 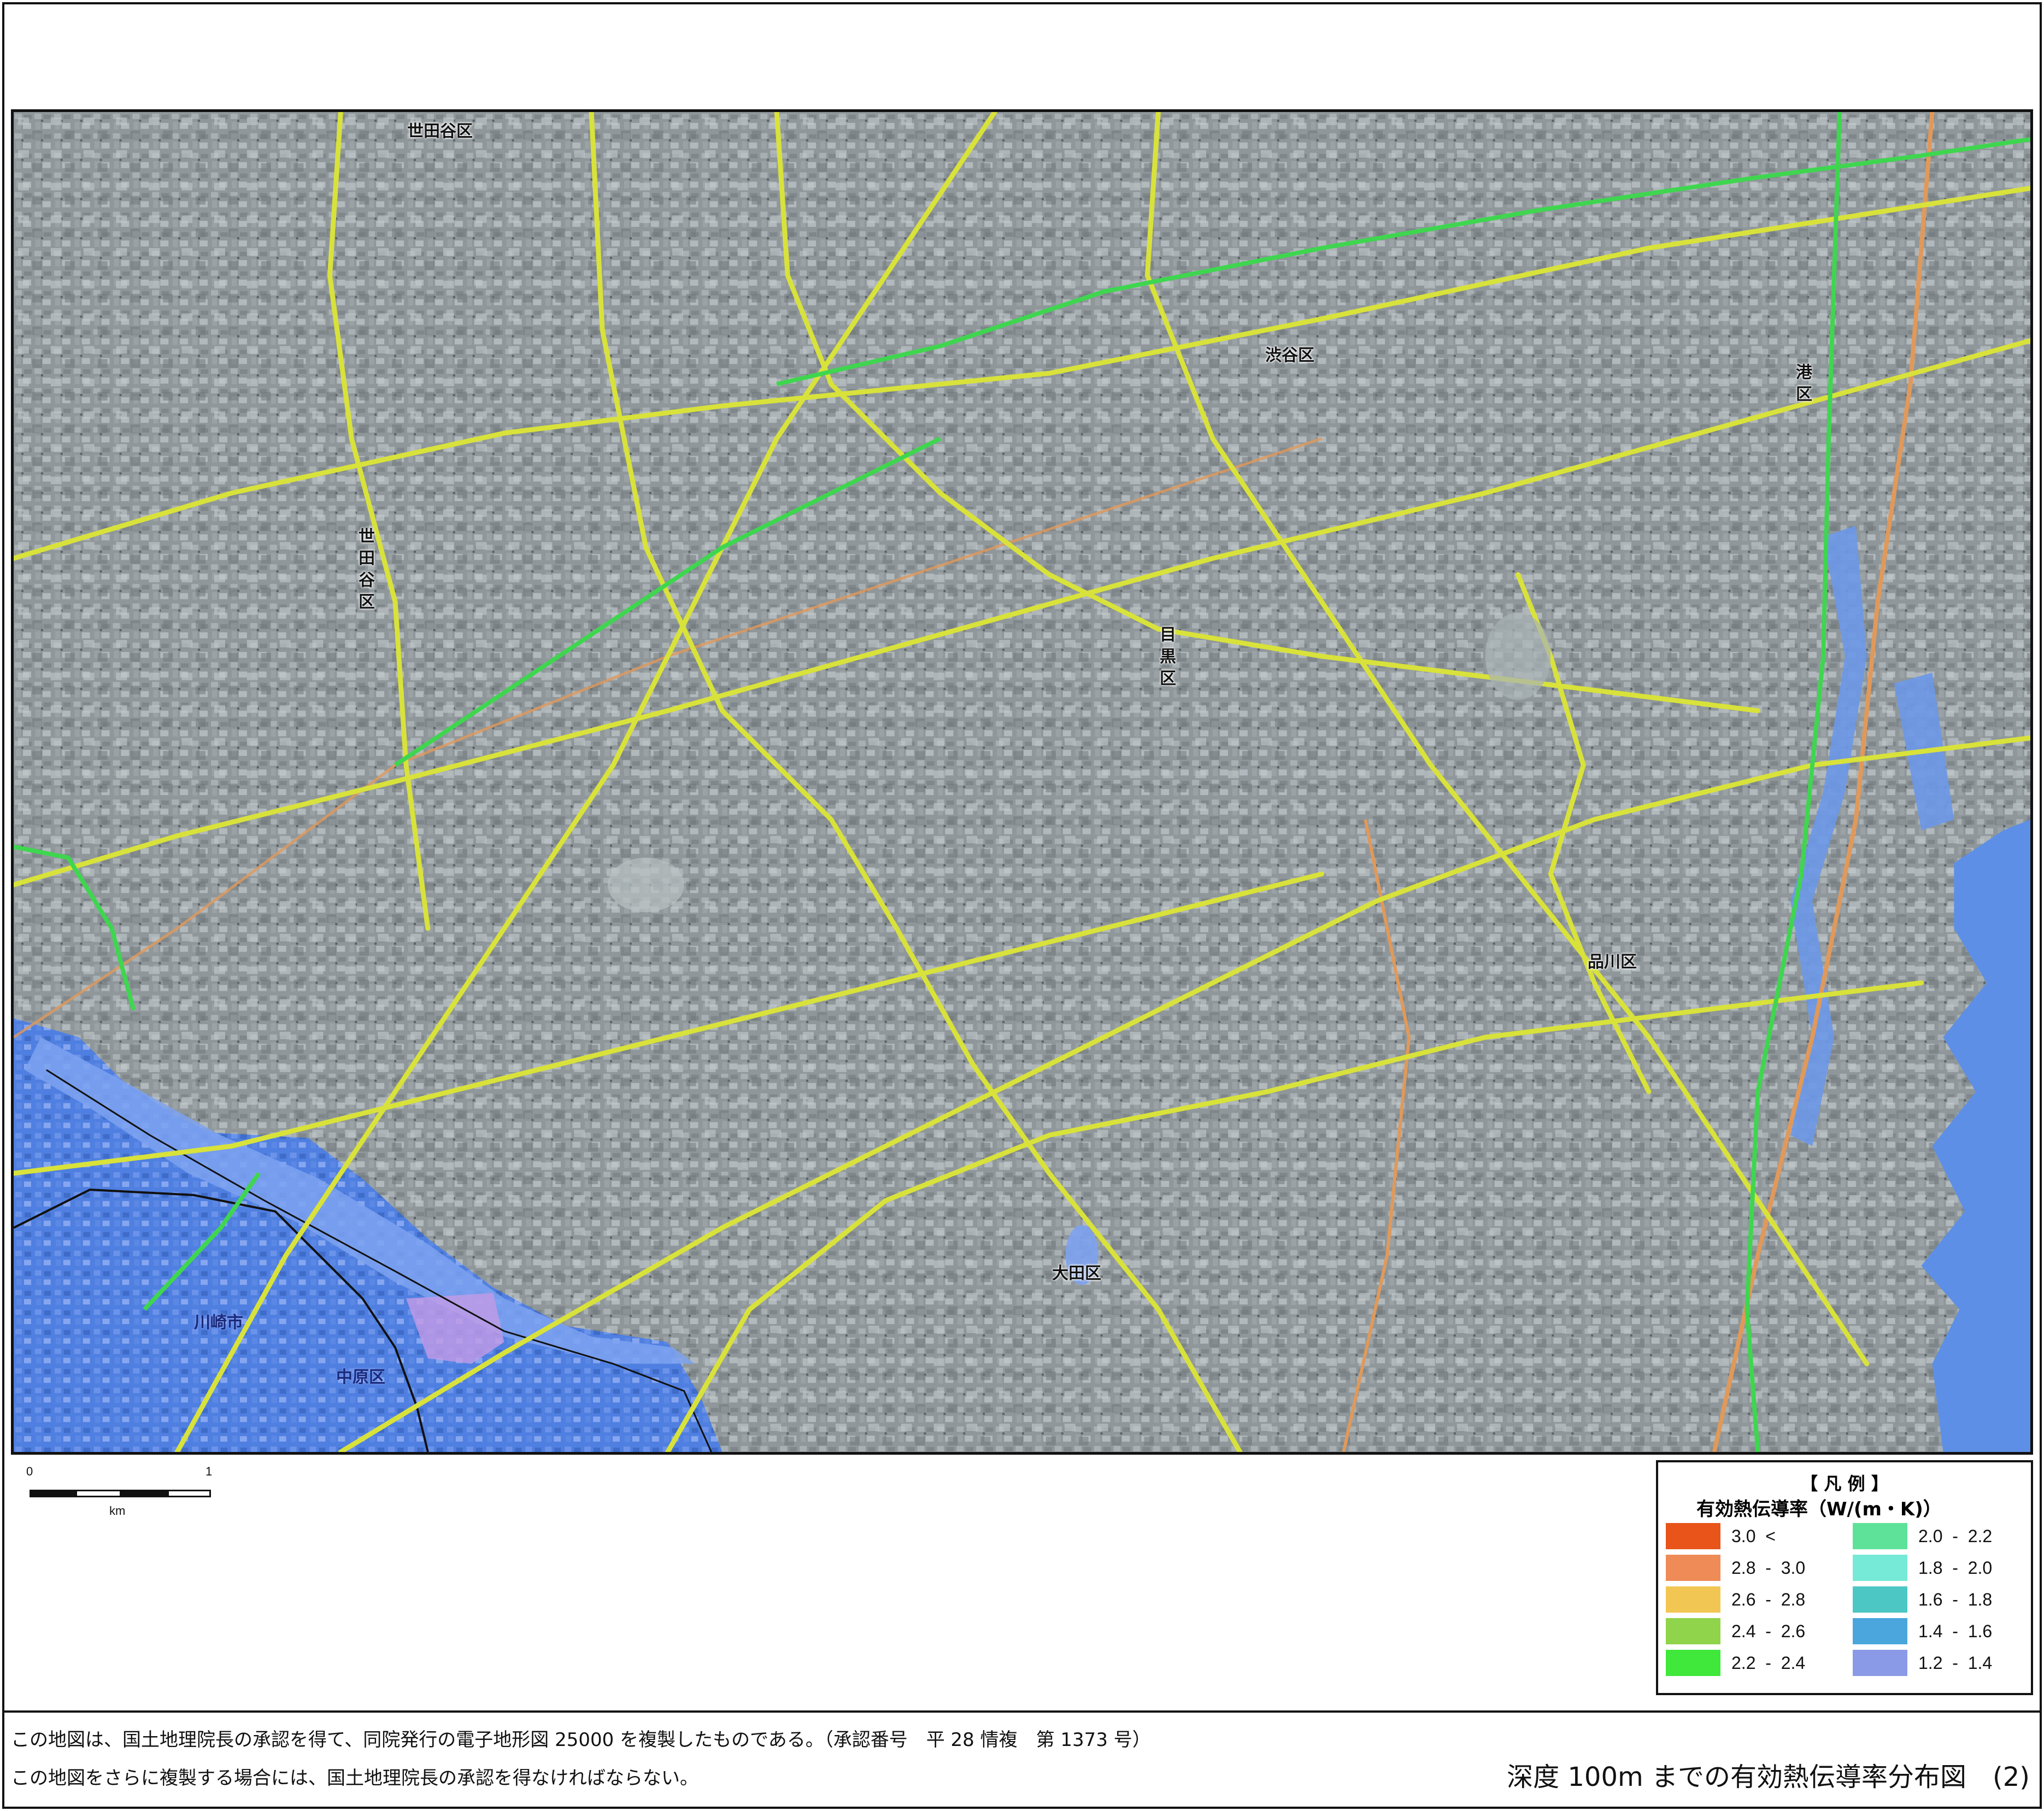 I want to click on legend-label: 2.8 - 3.0, so click(x=1768, y=1567).